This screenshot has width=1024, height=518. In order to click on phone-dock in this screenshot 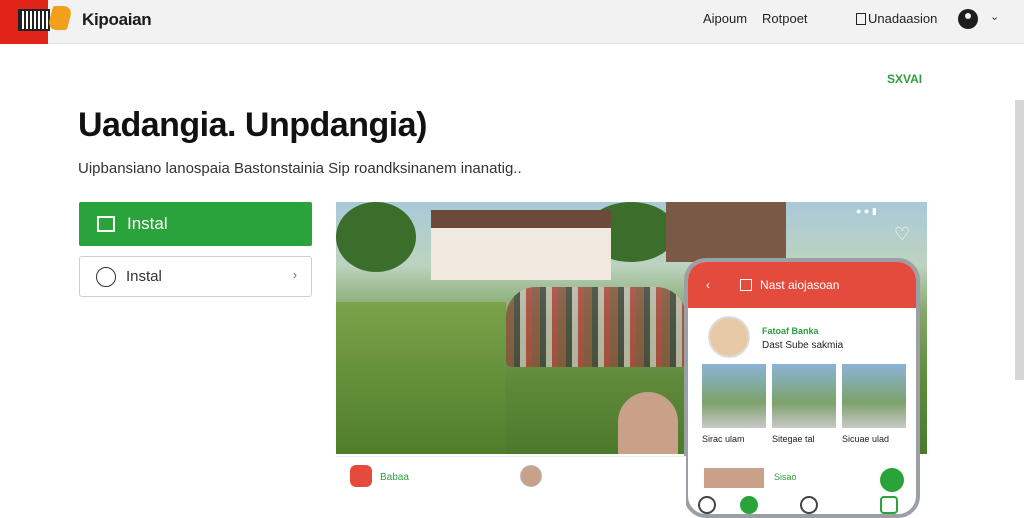, I will do `click(802, 503)`.